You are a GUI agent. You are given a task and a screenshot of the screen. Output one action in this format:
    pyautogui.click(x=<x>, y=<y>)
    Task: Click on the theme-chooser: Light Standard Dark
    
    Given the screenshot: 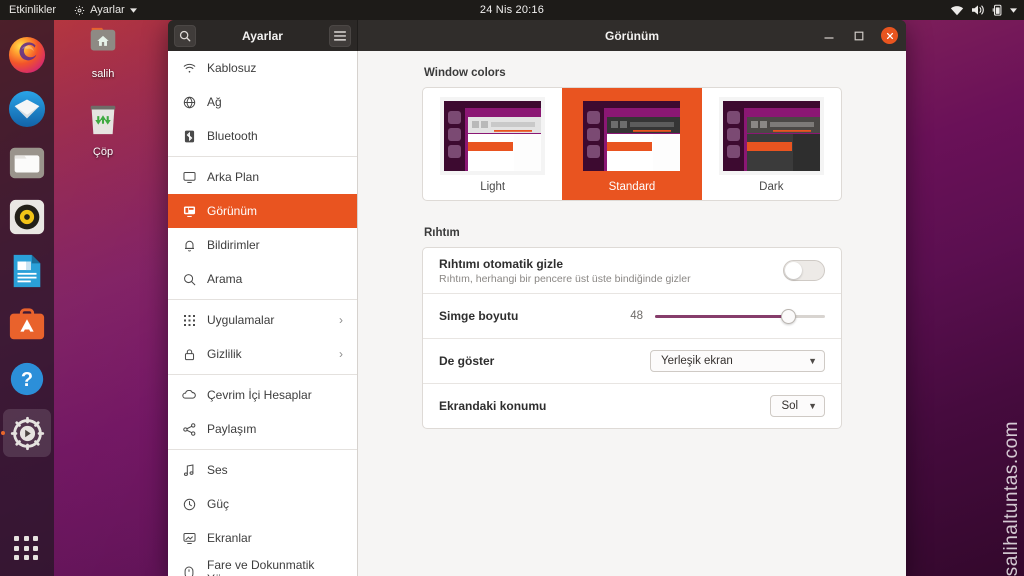 What is the action you would take?
    pyautogui.click(x=632, y=144)
    